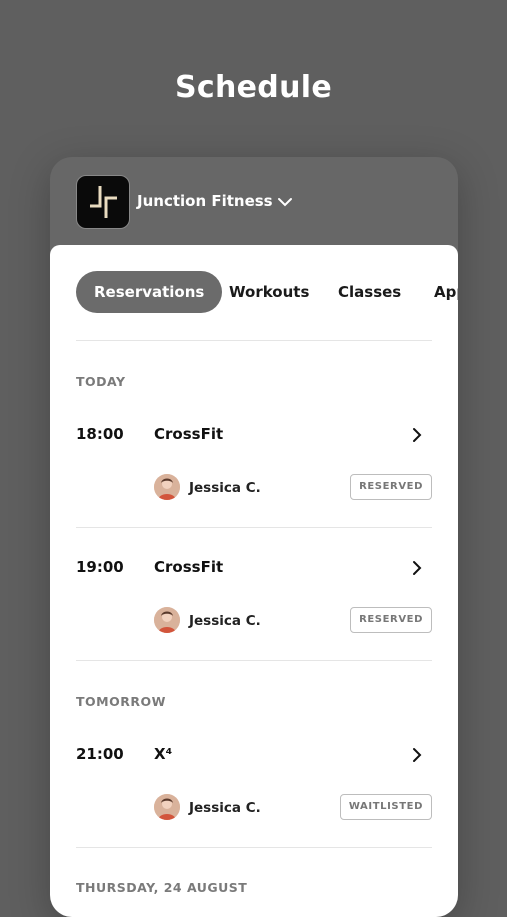 The height and width of the screenshot is (917, 507). Describe the element at coordinates (149, 292) in the screenshot. I see `tab-reservations: Reservations` at that location.